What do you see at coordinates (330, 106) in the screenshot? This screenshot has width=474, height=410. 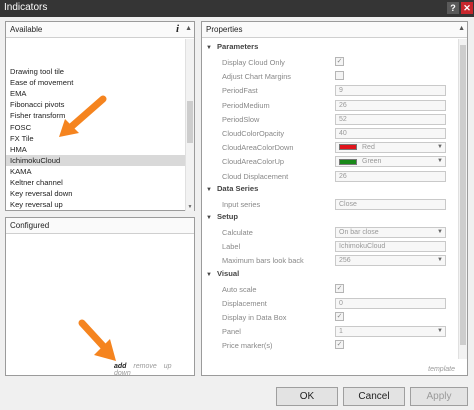 I see `property-row: PeriodMedium 26` at bounding box center [330, 106].